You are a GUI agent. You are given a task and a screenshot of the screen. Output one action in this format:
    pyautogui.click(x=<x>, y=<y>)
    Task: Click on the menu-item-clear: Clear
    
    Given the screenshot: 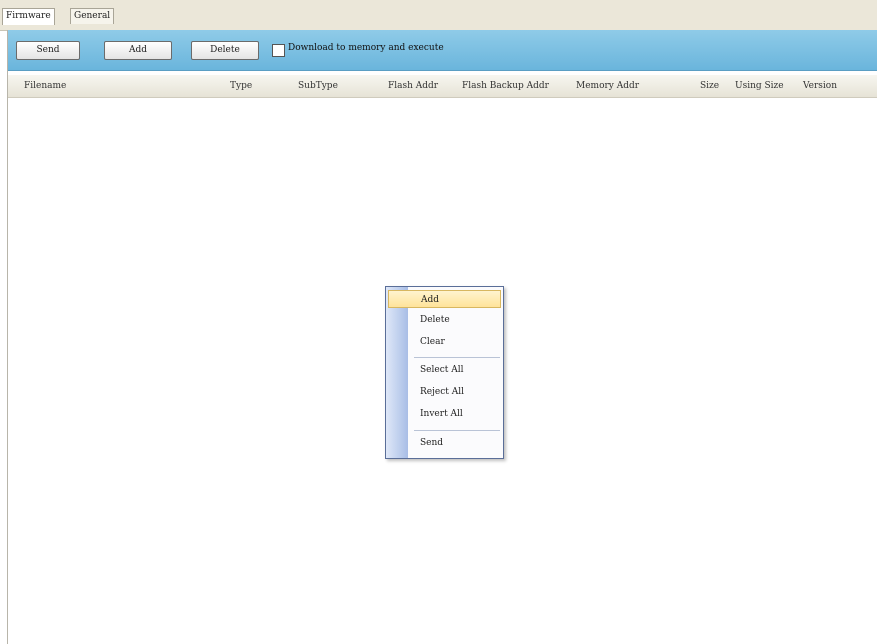 What is the action you would take?
    pyautogui.click(x=444, y=342)
    